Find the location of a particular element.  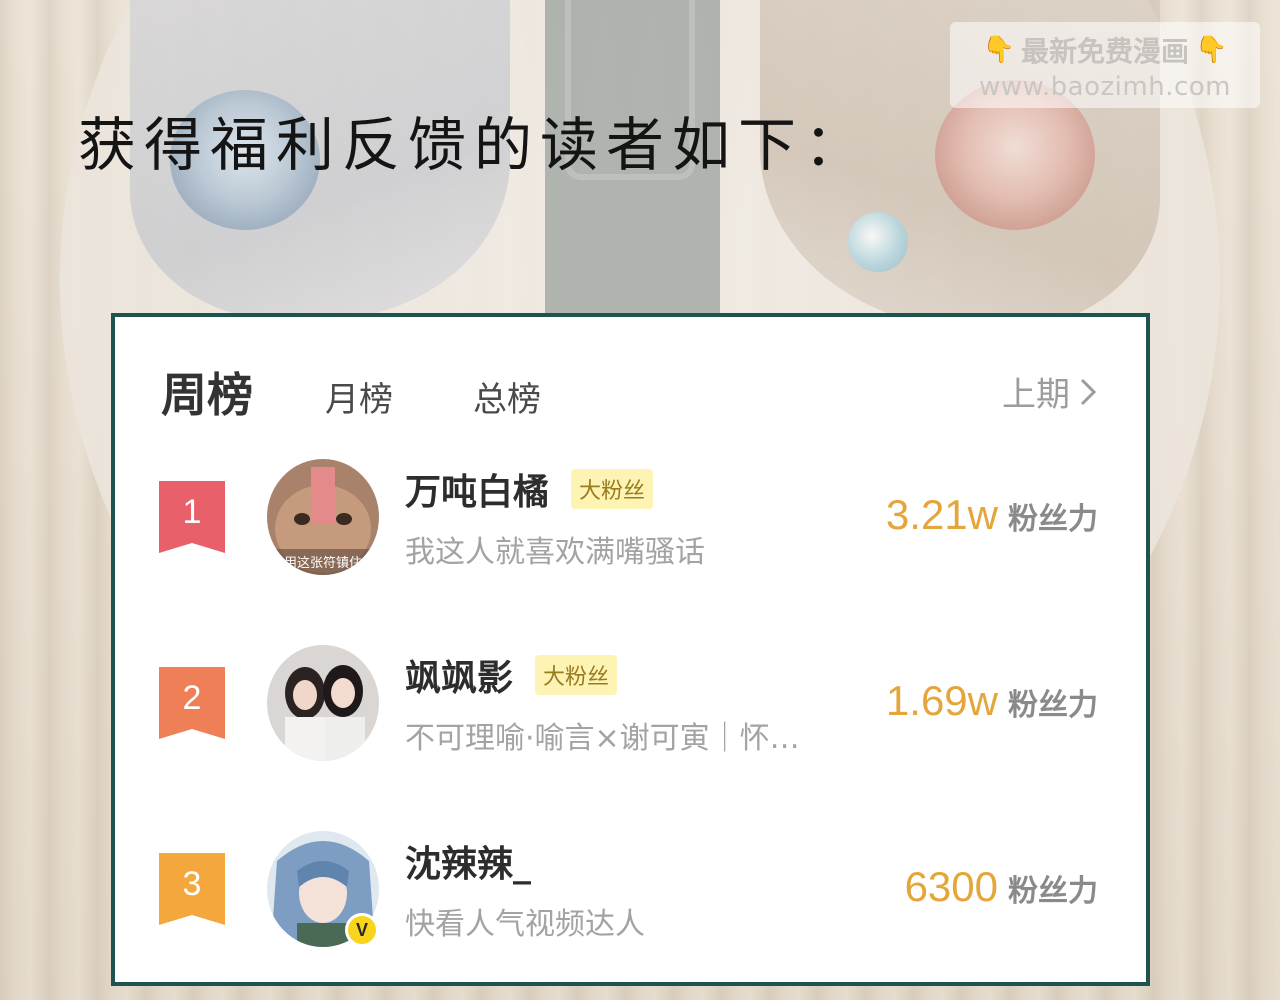

name-line: 沈辣辣_ is located at coordinates (468, 861).